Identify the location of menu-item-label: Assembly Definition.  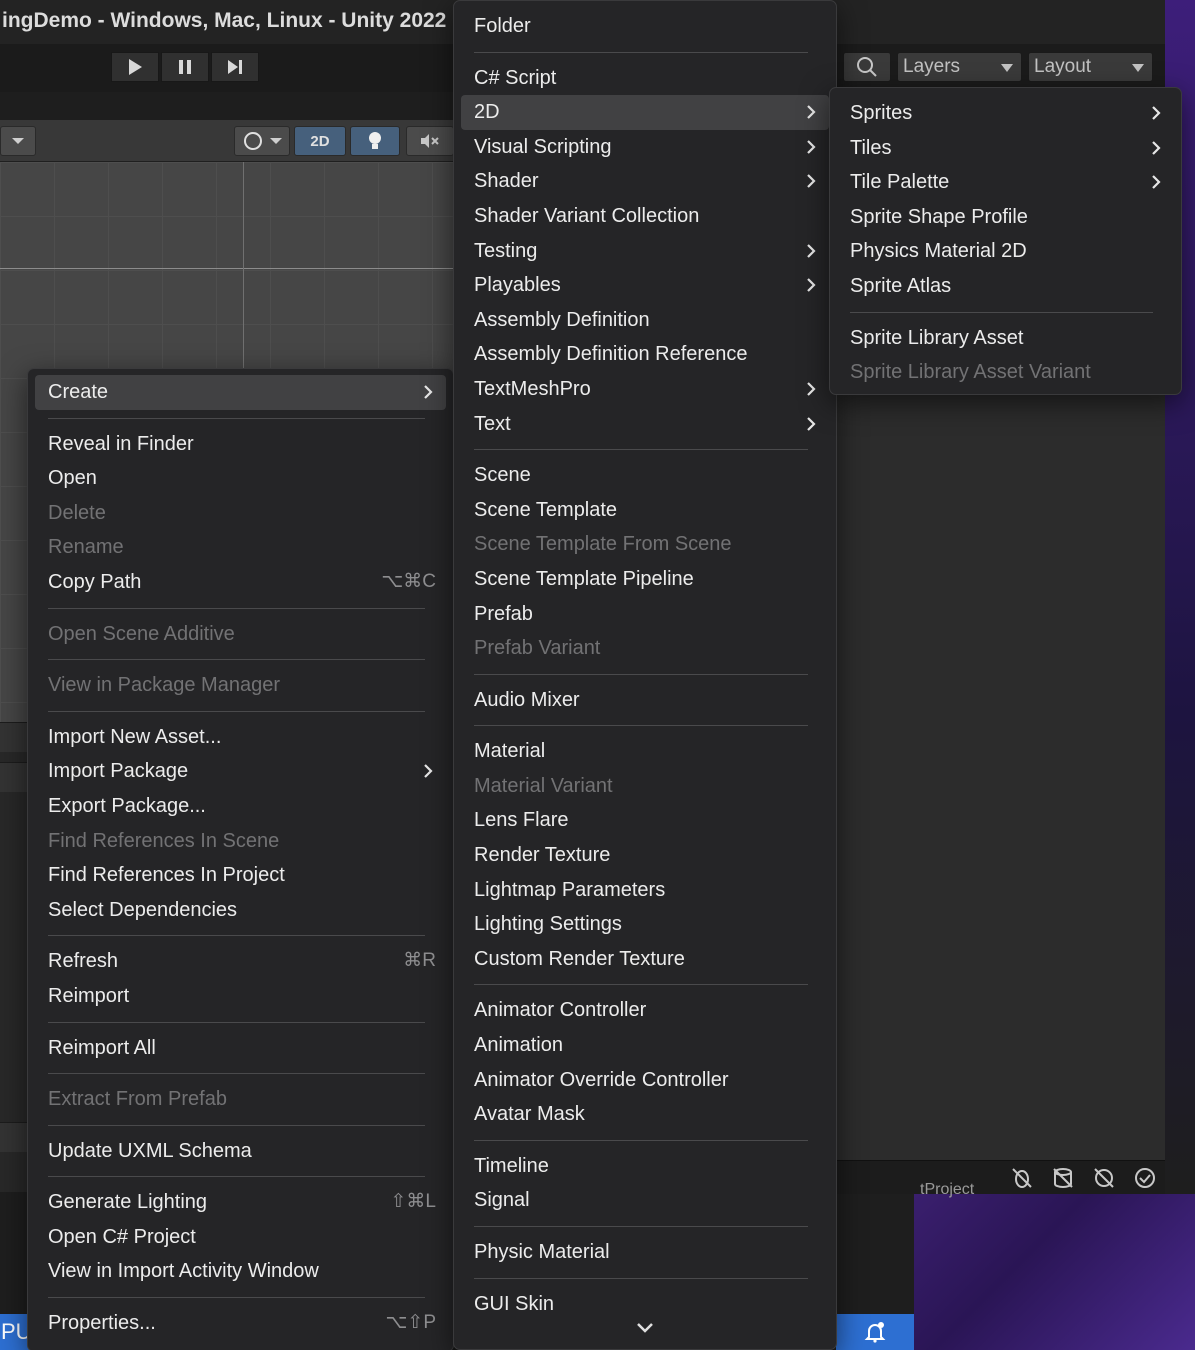
(562, 319).